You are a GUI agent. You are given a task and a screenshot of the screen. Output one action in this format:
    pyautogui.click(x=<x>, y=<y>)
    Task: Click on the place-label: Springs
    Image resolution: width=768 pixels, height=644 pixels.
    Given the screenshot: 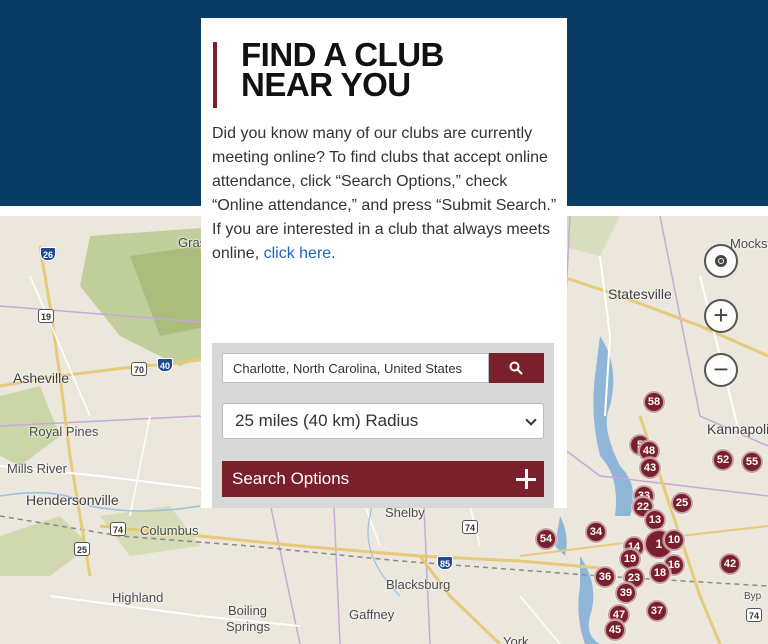 What is the action you would take?
    pyautogui.click(x=248, y=626)
    